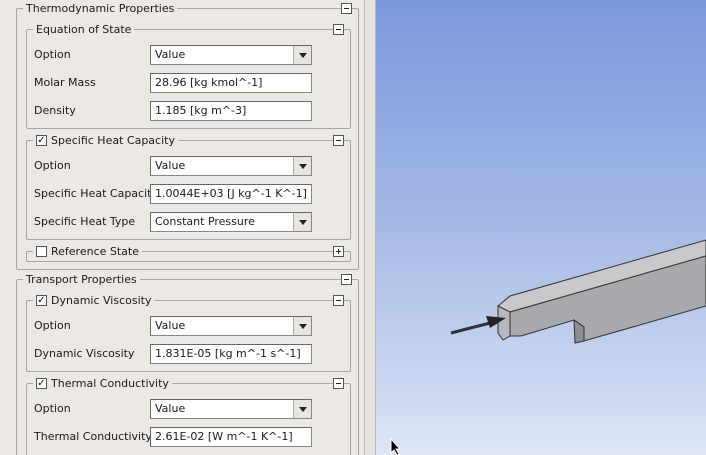  I want to click on conductivity-option-label: Option, so click(52, 408).